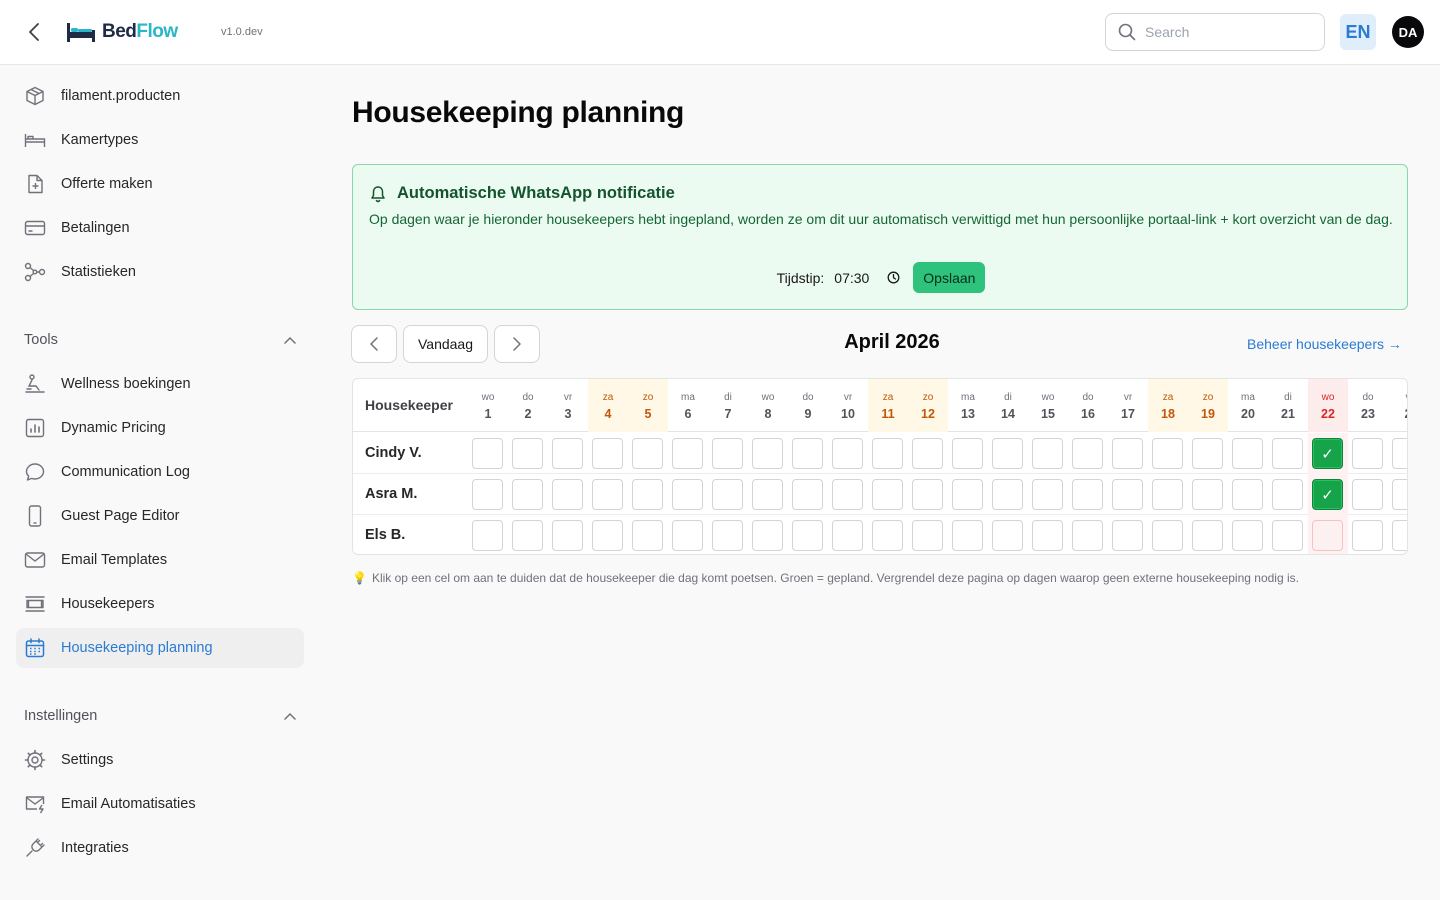 Image resolution: width=1440 pixels, height=900 pixels. I want to click on sidebar-item-housekeeping-planning: Housekeeping planning, so click(160, 648).